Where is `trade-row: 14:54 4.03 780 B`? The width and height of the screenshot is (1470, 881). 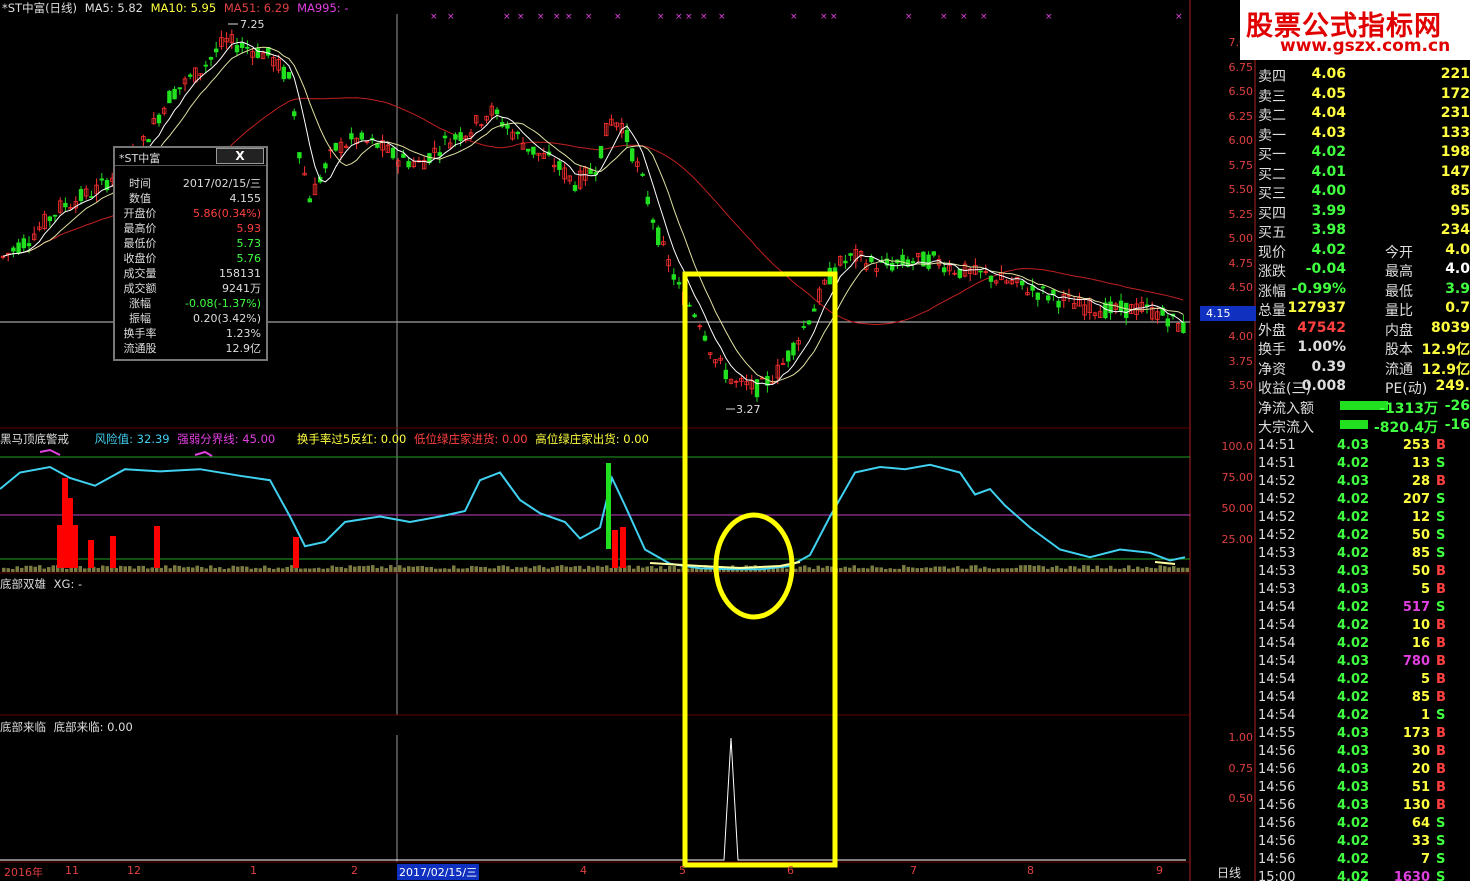 trade-row: 14:54 4.03 780 B is located at coordinates (1362, 662).